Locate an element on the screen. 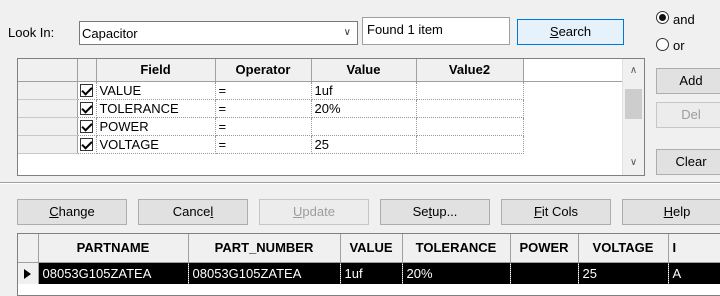  fit-cols-button-label: Fit Cols is located at coordinates (556, 211).